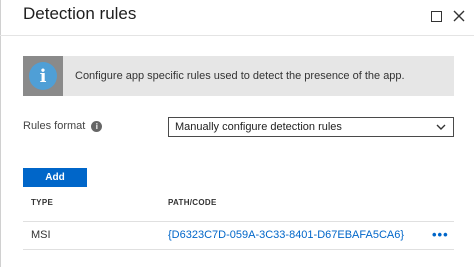 The image size is (474, 267). Describe the element at coordinates (192, 202) in the screenshot. I see `column-header-path-code: PATH/CODE` at that location.